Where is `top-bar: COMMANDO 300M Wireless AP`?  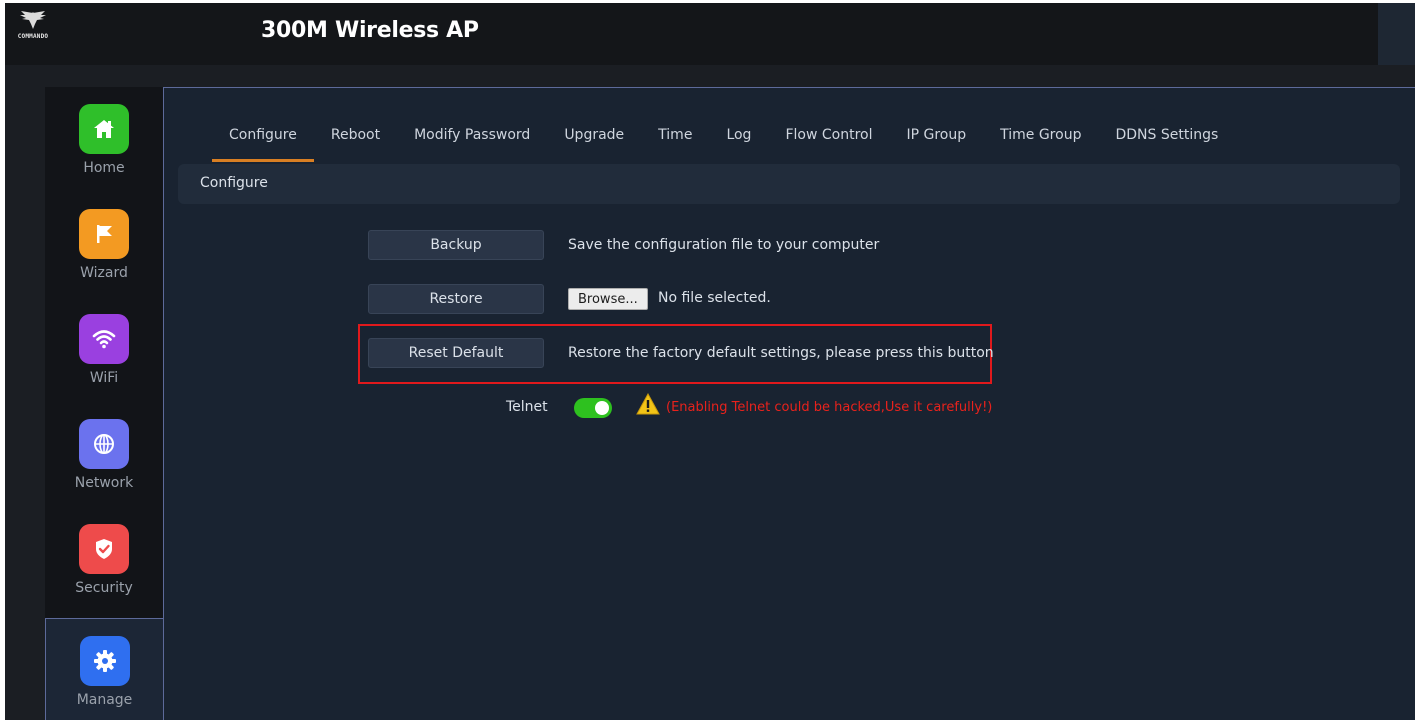
top-bar: COMMANDO 300M Wireless AP is located at coordinates (710, 34).